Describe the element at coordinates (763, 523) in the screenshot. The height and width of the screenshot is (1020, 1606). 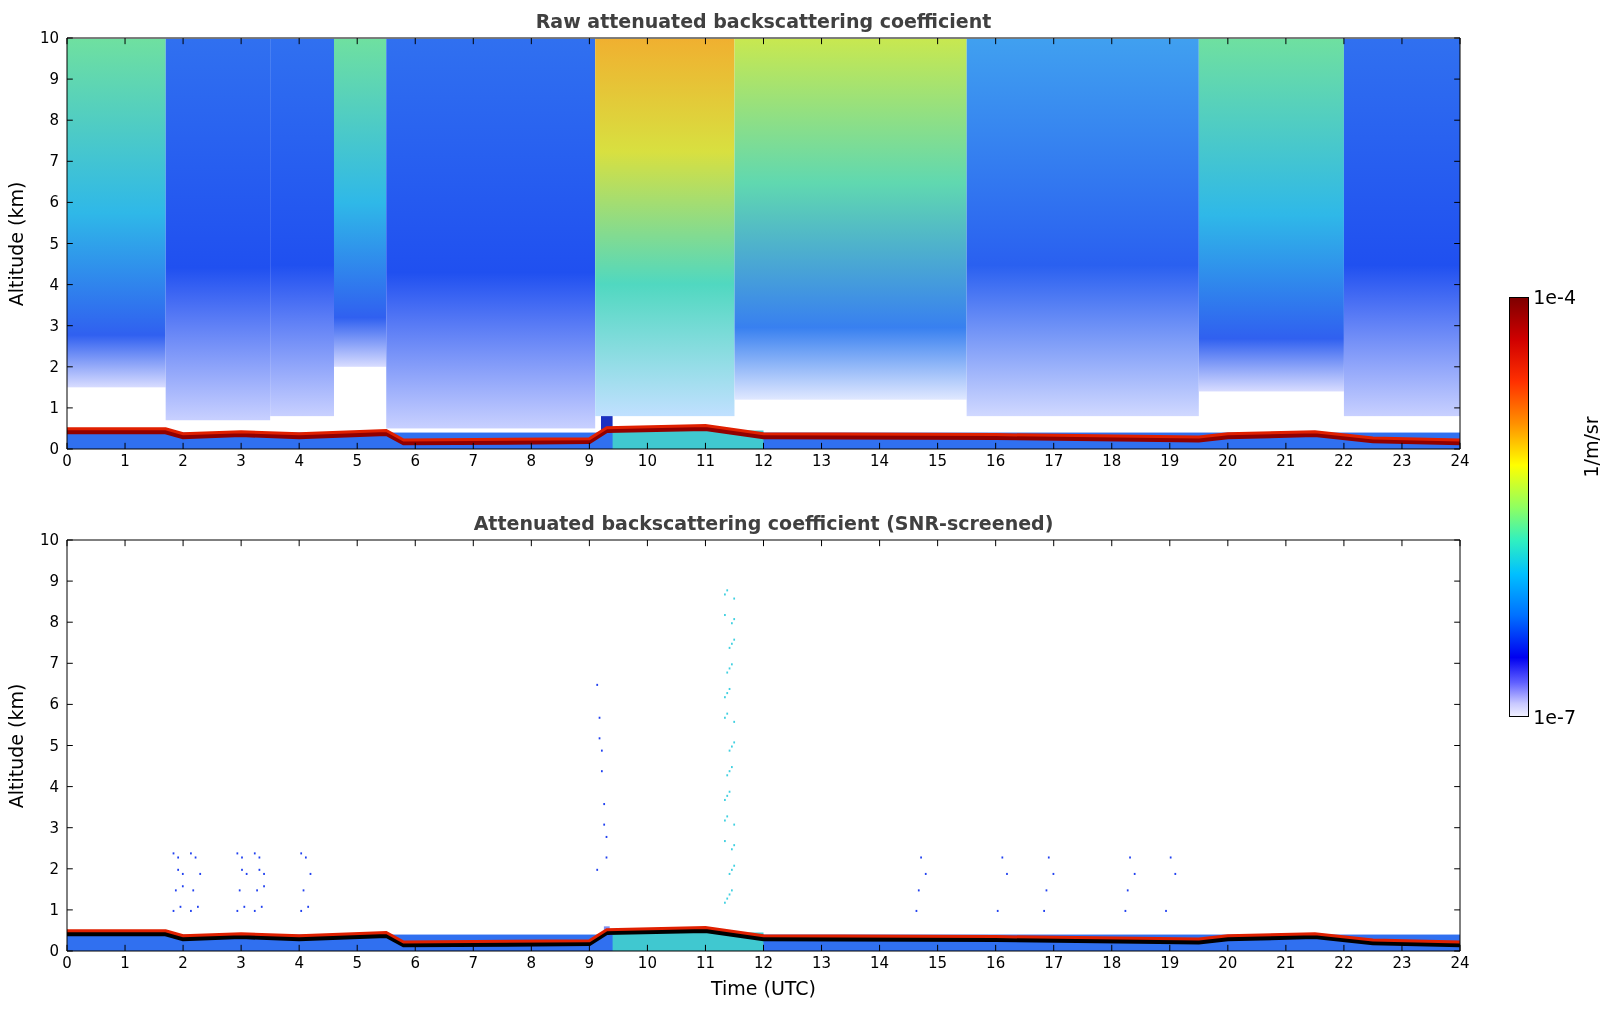
I see `plot-title: Attenuated backscattering coefficient (SNR-screened)` at that location.